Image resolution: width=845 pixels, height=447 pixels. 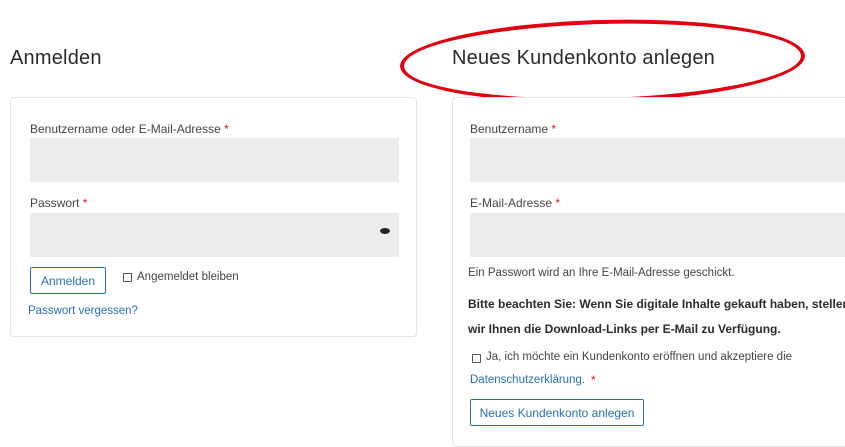 I want to click on login-button: Anmelden, so click(x=68, y=280).